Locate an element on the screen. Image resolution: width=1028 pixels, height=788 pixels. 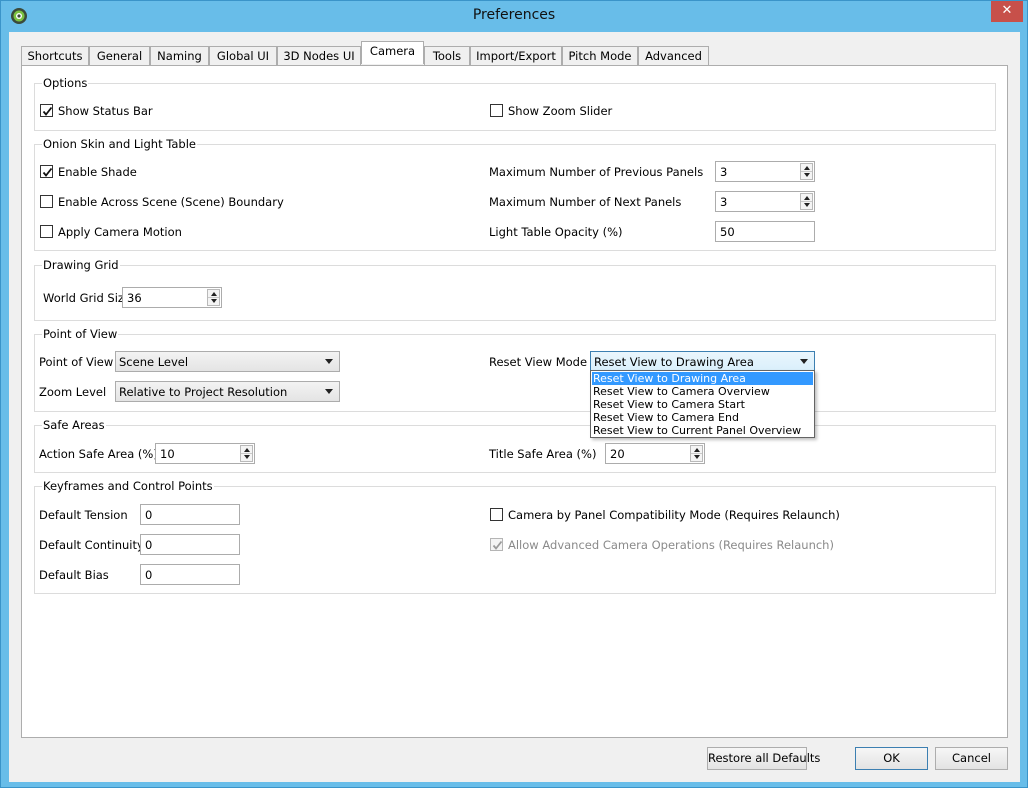
world-grid-size-value: 36 is located at coordinates (134, 298).